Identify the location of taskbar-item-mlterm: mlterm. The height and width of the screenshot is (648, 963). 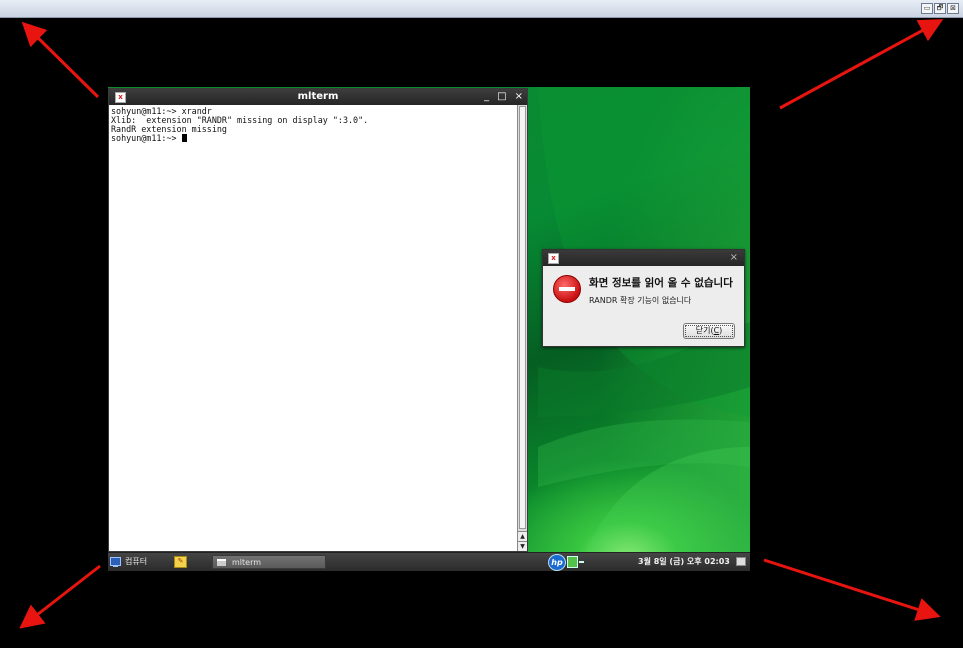
(269, 562).